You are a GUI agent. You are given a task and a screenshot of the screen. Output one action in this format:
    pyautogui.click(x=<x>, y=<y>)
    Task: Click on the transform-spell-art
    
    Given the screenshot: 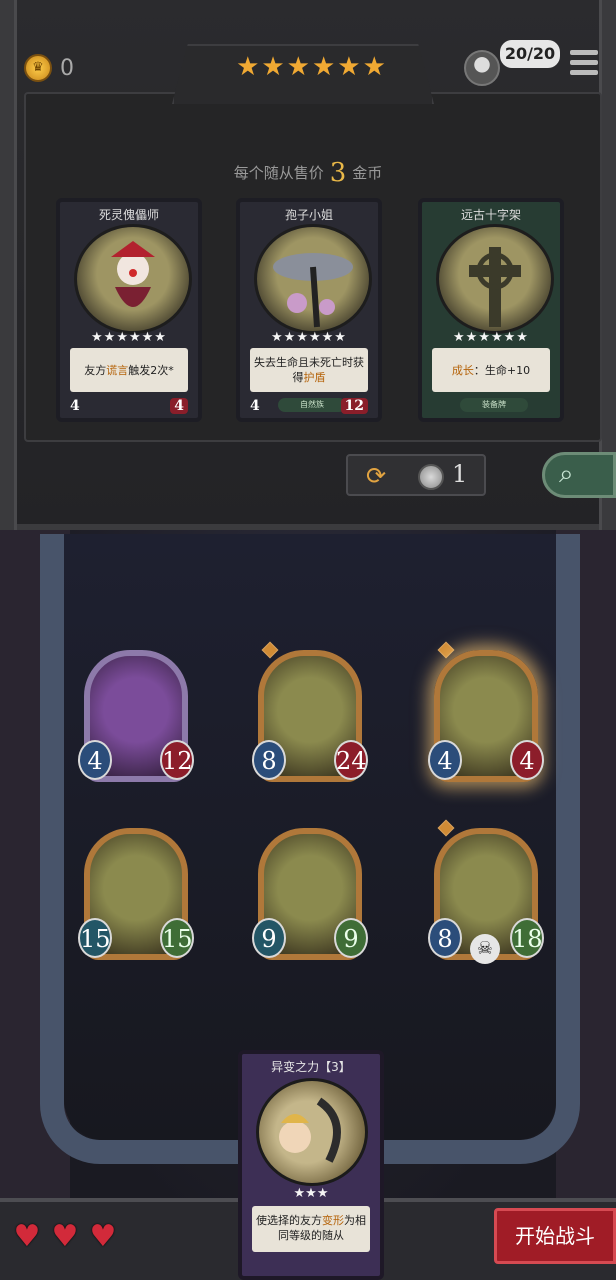 What is the action you would take?
    pyautogui.click(x=312, y=1132)
    